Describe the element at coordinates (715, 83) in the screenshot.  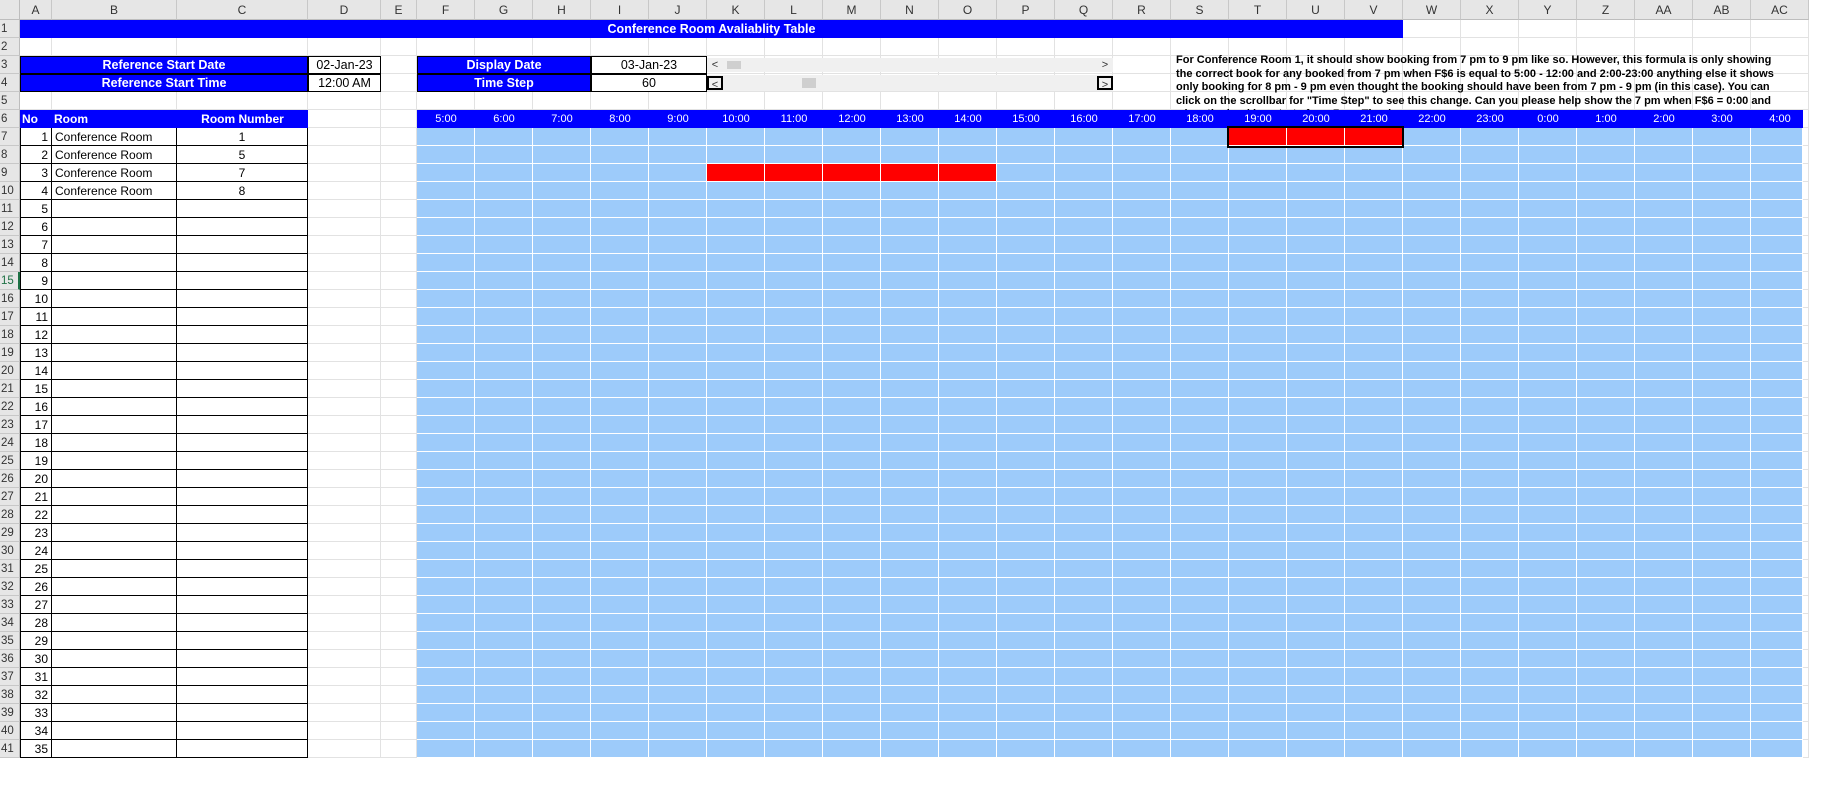
I see `time-step-scrollbar-left-arrow-icon: <` at that location.